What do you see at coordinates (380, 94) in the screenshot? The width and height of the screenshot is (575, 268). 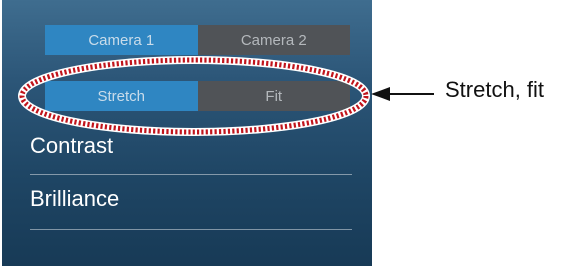 I see `arrow-head-icon` at bounding box center [380, 94].